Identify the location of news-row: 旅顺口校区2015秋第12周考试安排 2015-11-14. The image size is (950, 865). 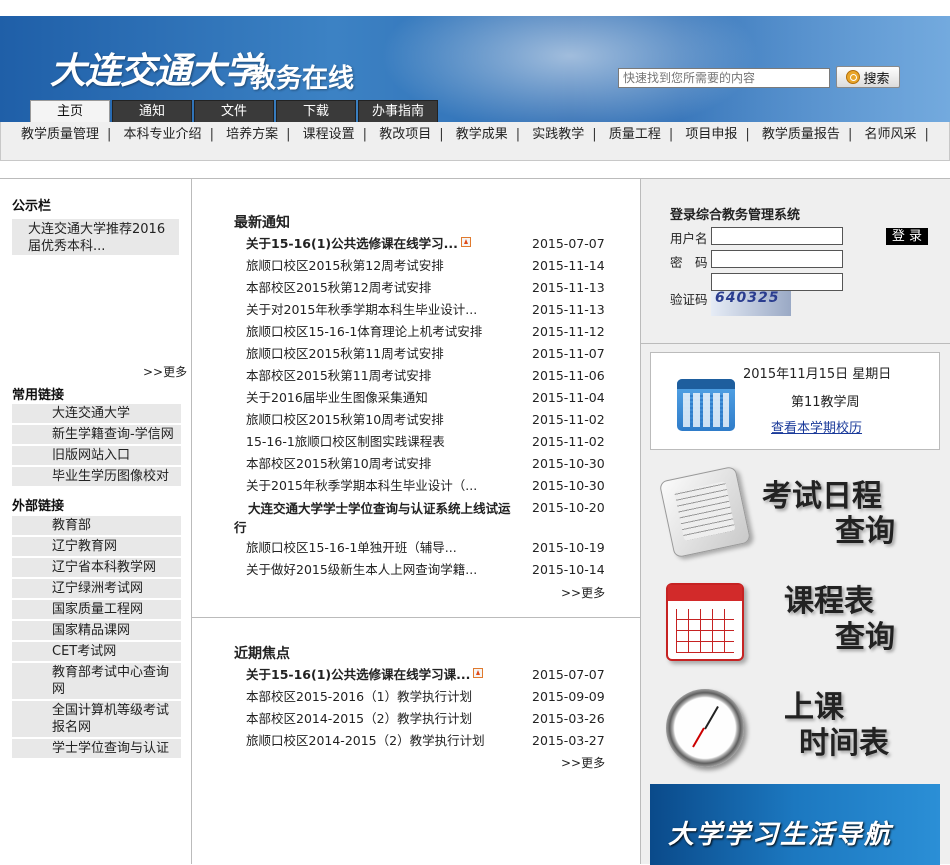
(424, 266).